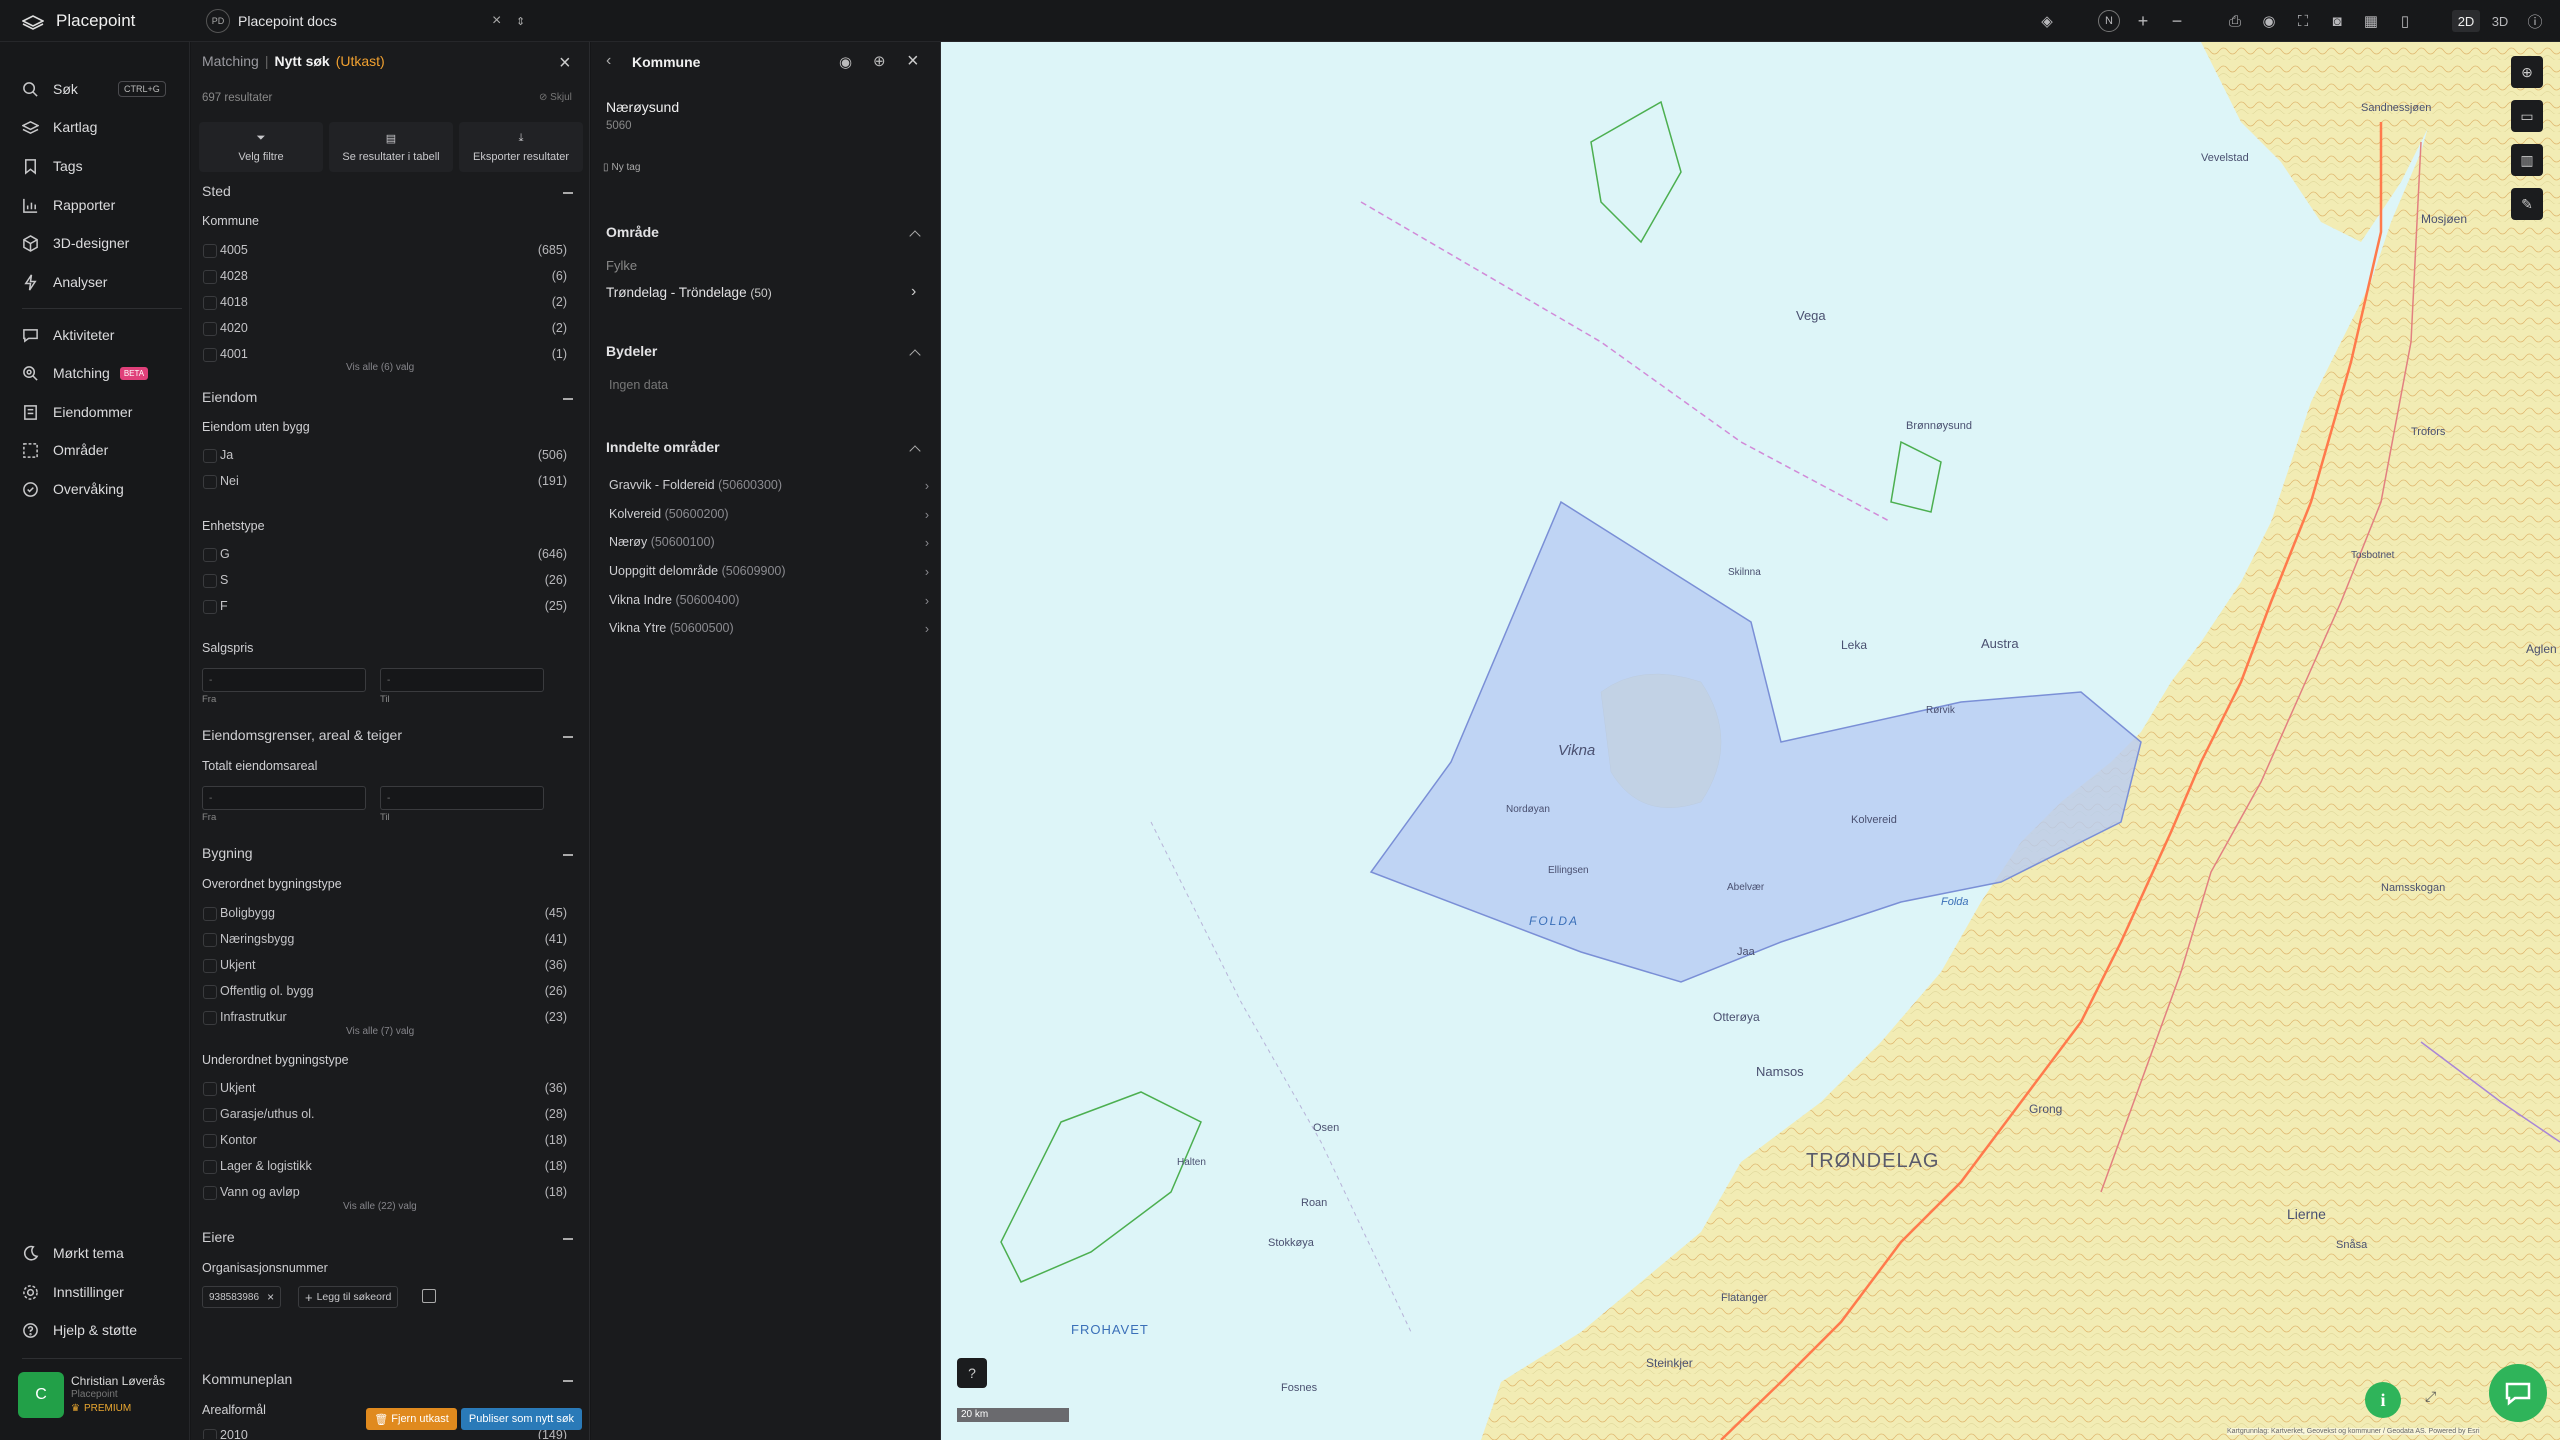  I want to click on zoom-in-icon: +, so click(2143, 21).